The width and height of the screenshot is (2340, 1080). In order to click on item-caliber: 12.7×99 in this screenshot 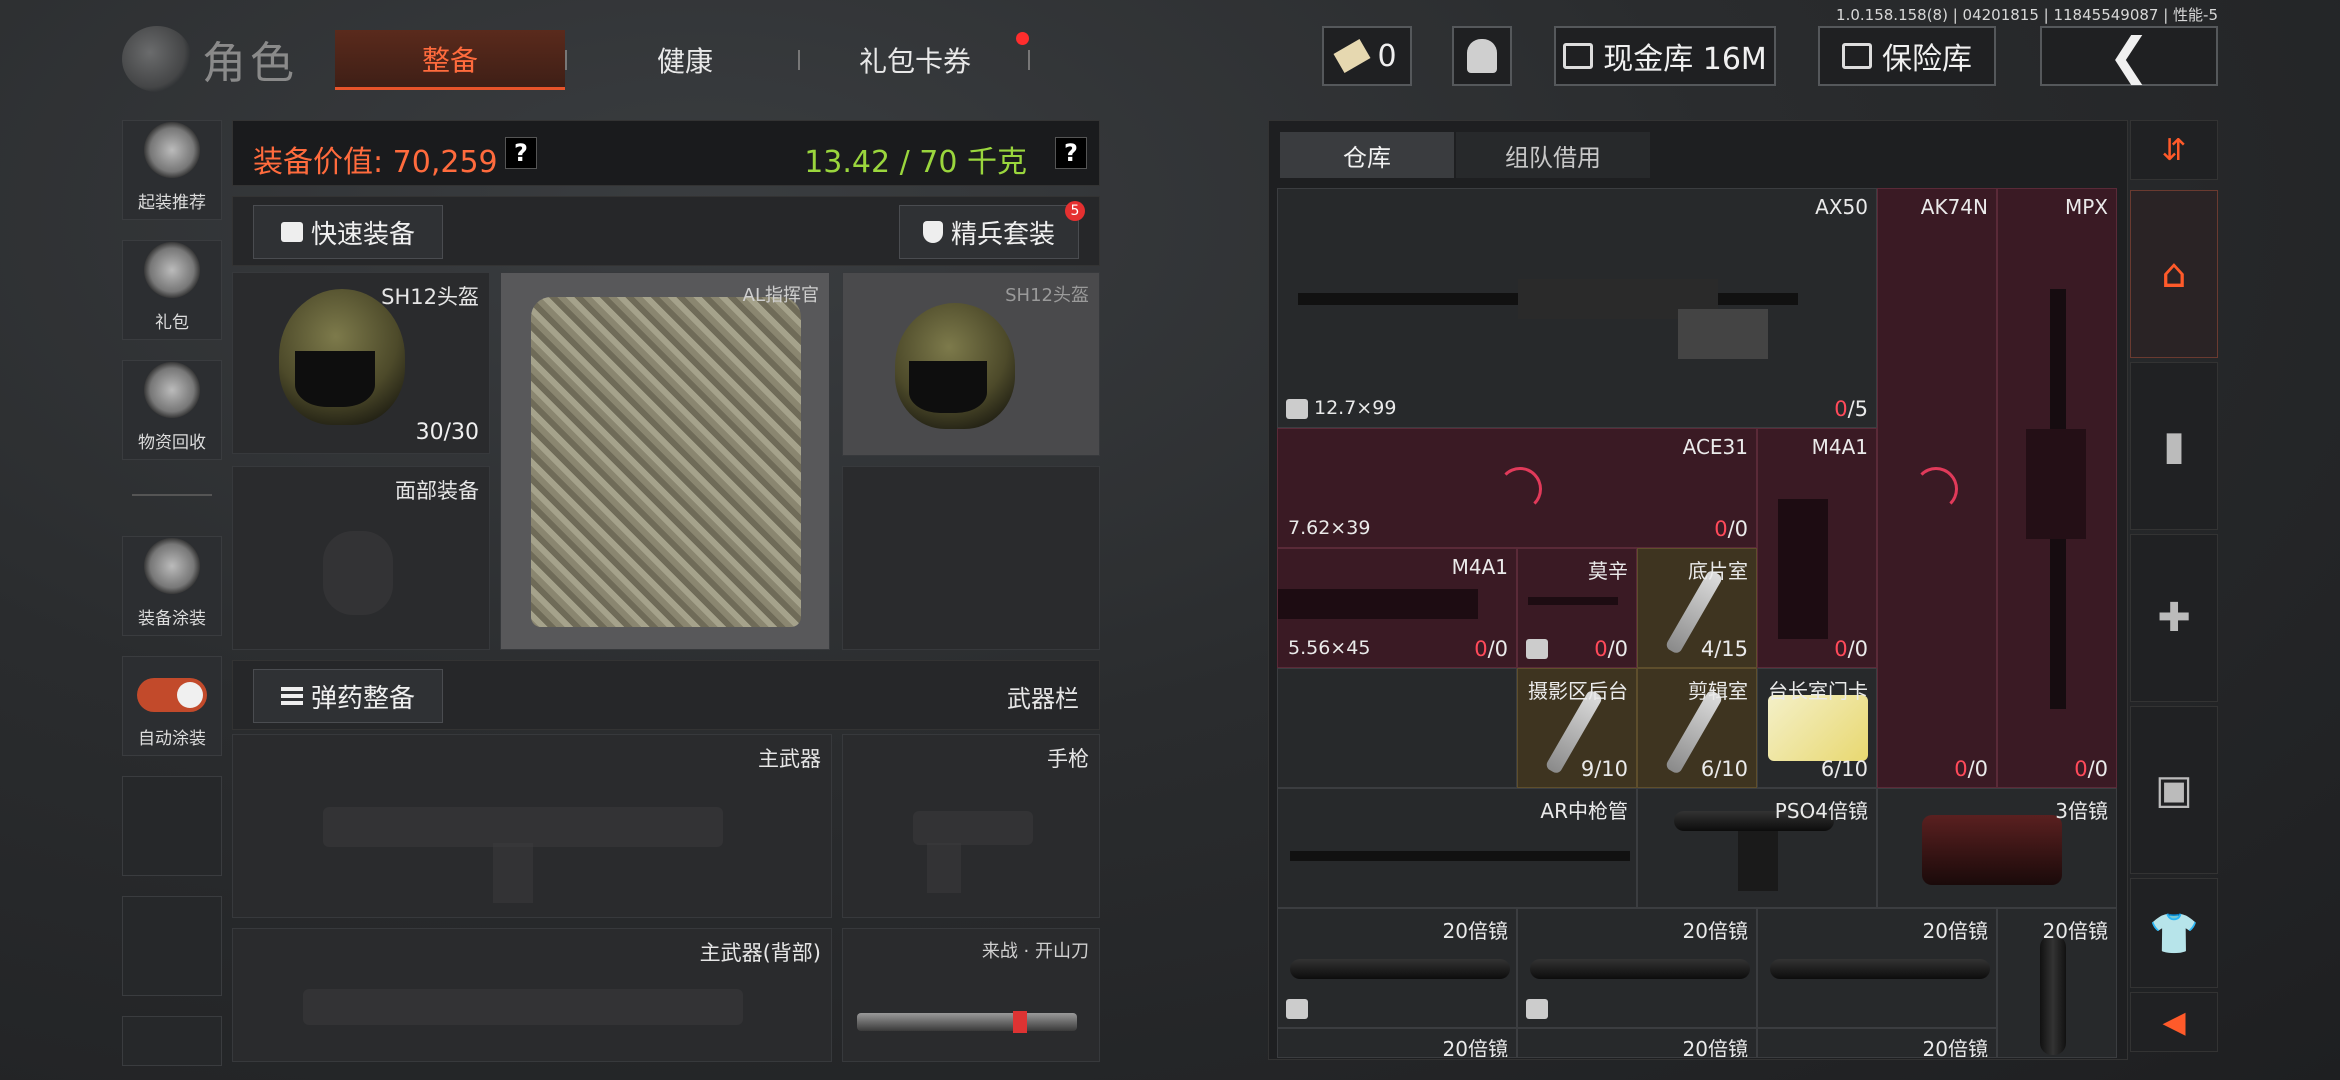, I will do `click(1355, 408)`.